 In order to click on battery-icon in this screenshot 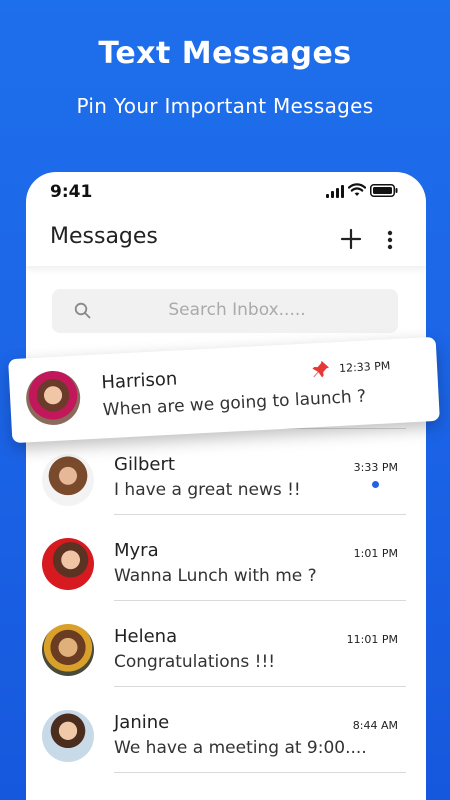, I will do `click(384, 190)`.